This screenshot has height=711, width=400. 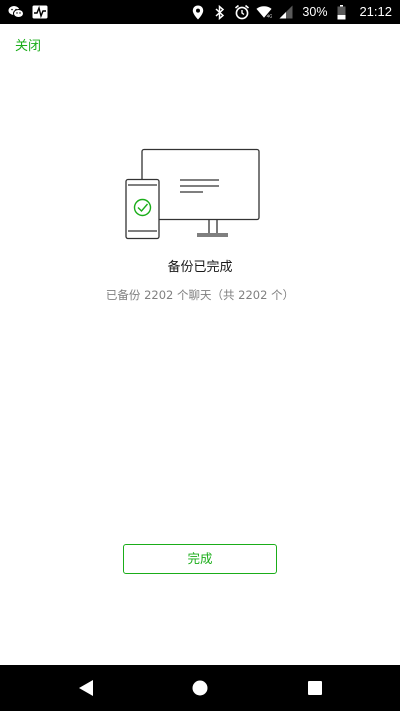 I want to click on home-icon, so click(x=200, y=688).